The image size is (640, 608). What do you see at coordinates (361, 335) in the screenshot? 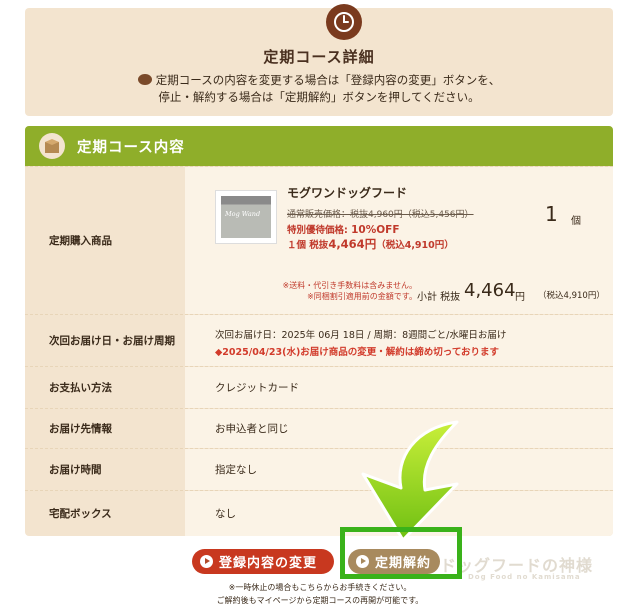
I see `next-delivery-info: 次回お届け日：2025年 06月 18日 / 周期：8週間ごと/水曜日お届け` at bounding box center [361, 335].